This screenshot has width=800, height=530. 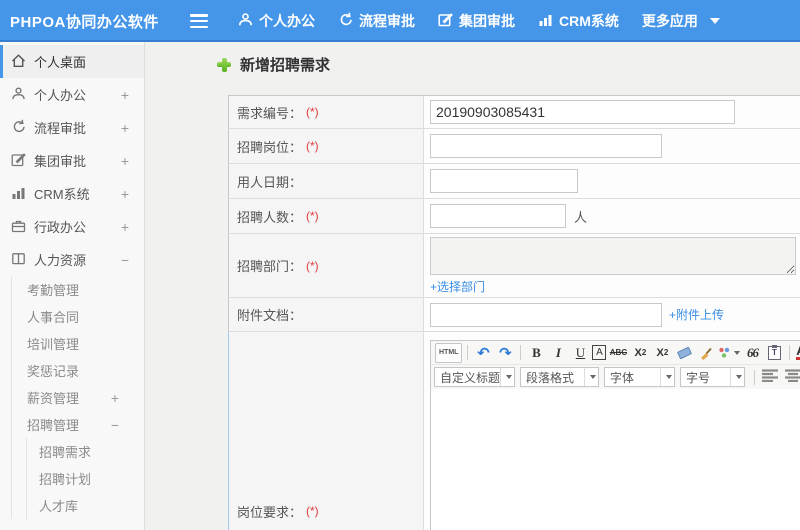 I want to click on sidebar-item-personal-office: 个人办公 +, so click(x=72, y=94).